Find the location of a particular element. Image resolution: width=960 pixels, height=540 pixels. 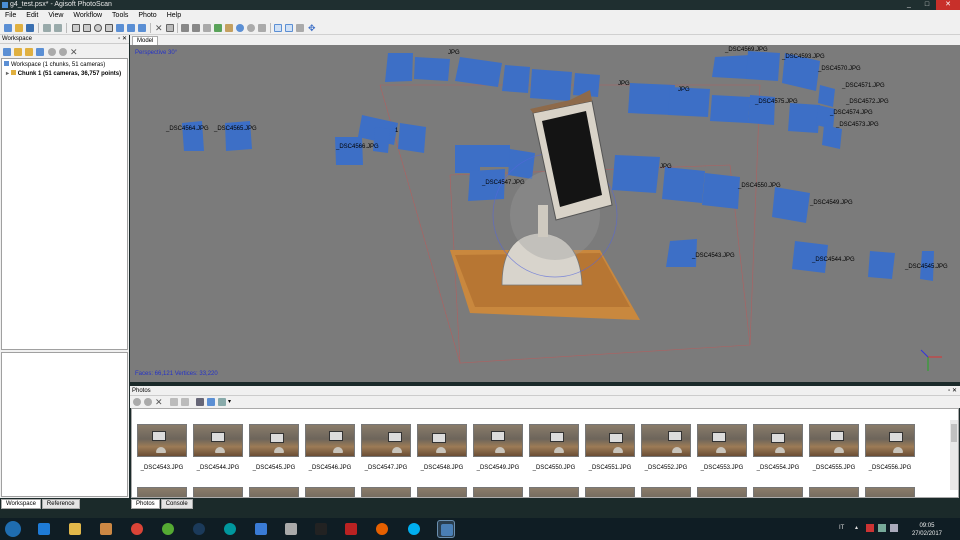

crop-icon is located at coordinates (170, 28).